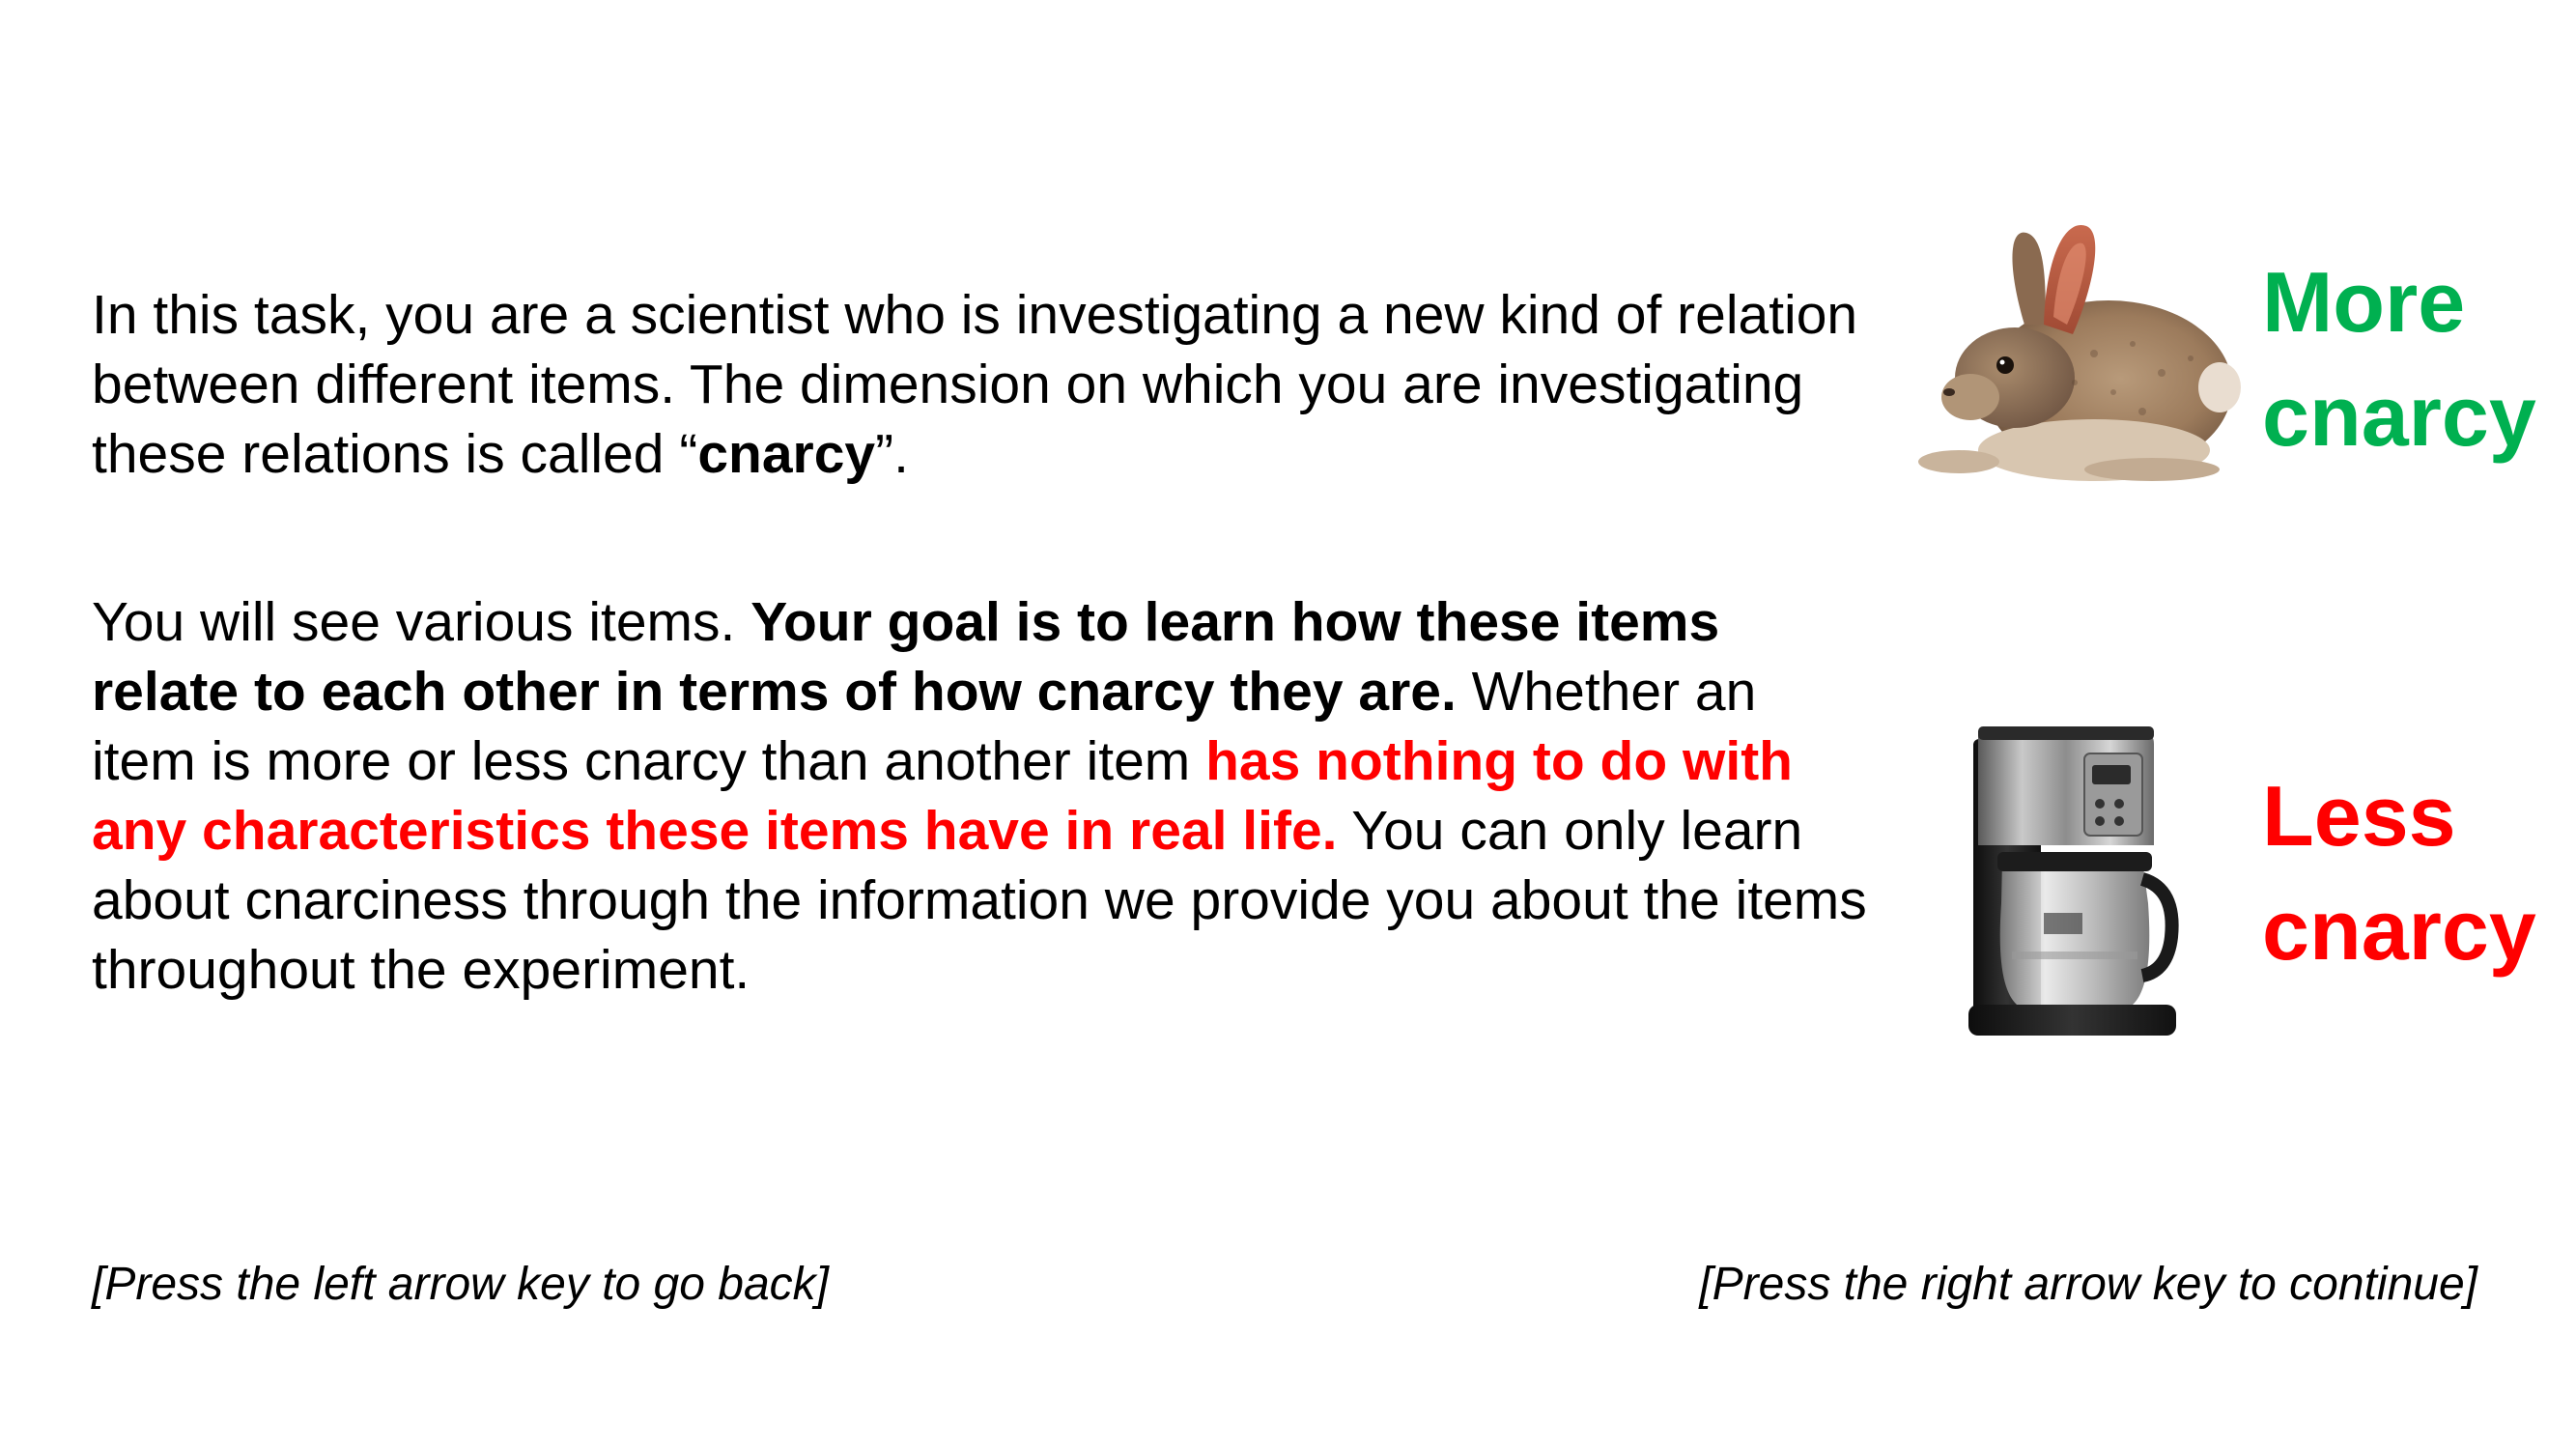 The height and width of the screenshot is (1449, 2576). What do you see at coordinates (2359, 816) in the screenshot?
I see `less-label-line1: Less` at bounding box center [2359, 816].